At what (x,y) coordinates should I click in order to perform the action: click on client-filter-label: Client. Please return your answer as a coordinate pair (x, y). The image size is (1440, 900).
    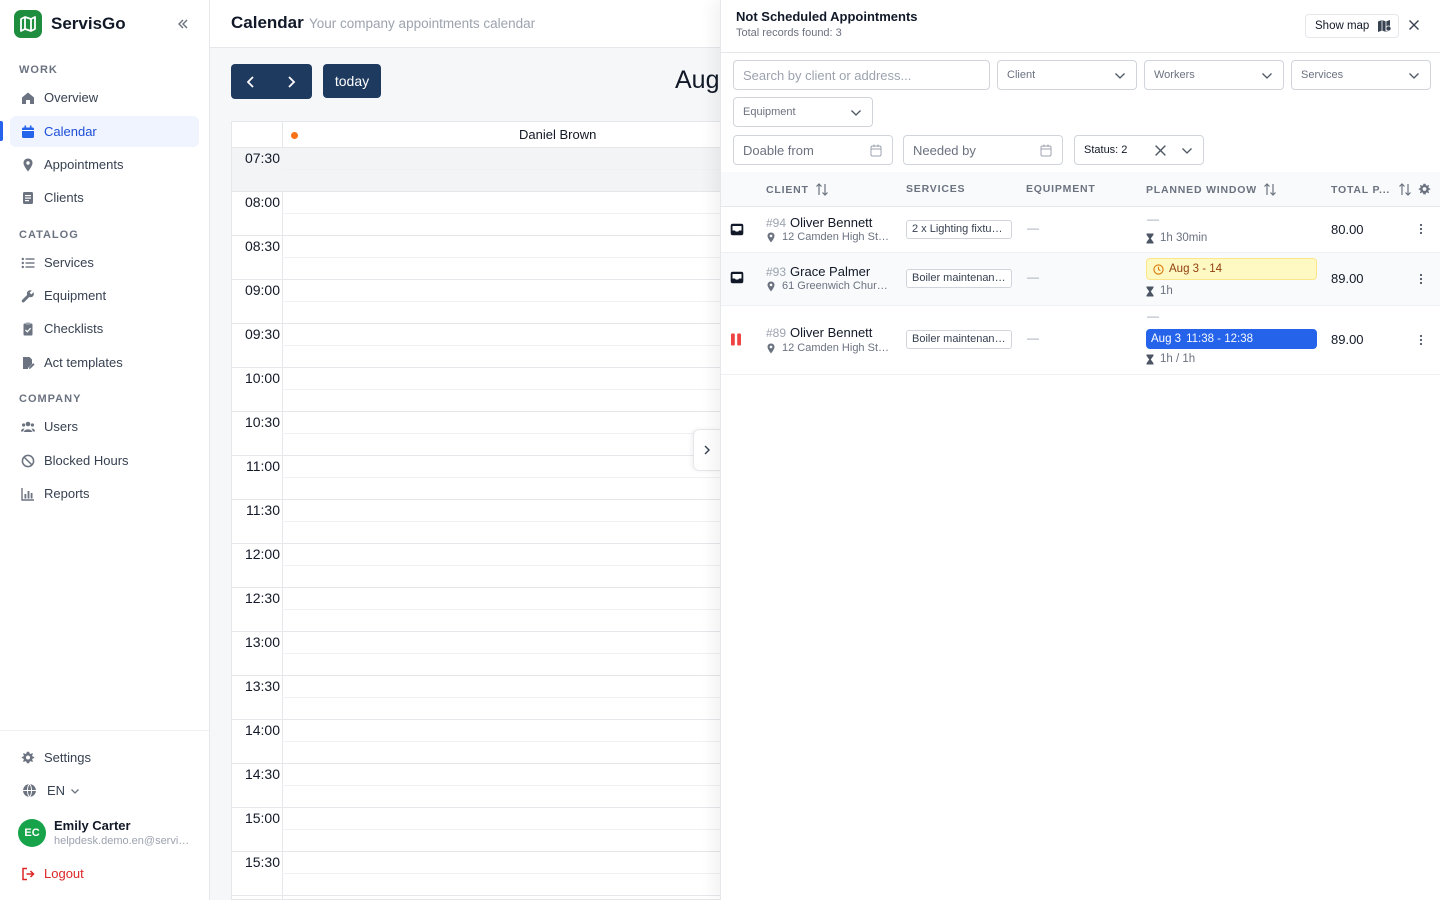
    Looking at the image, I should click on (1021, 75).